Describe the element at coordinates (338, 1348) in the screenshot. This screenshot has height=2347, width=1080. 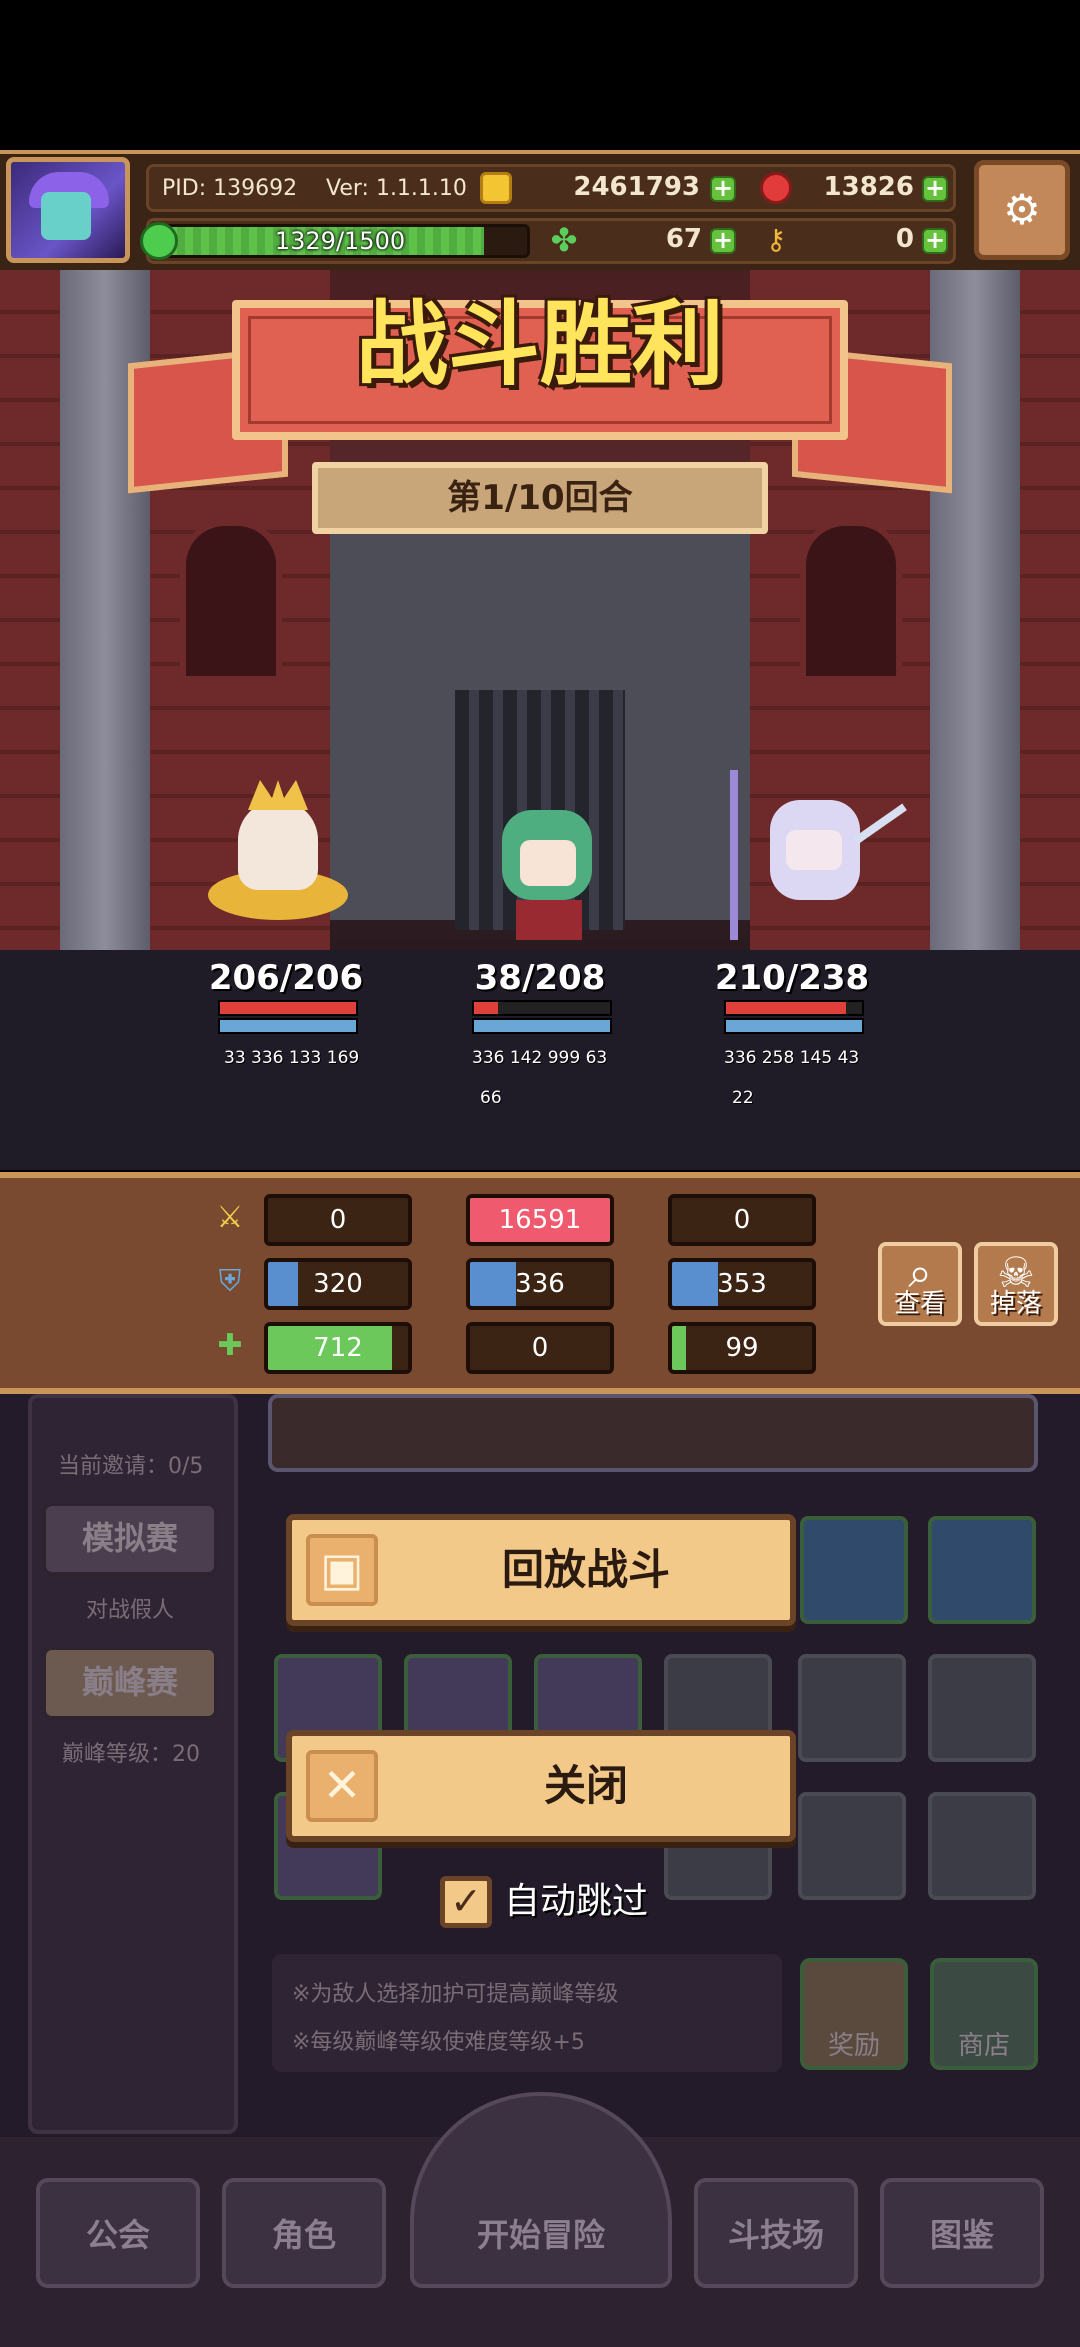
I see `heal-value-1: 712` at that location.